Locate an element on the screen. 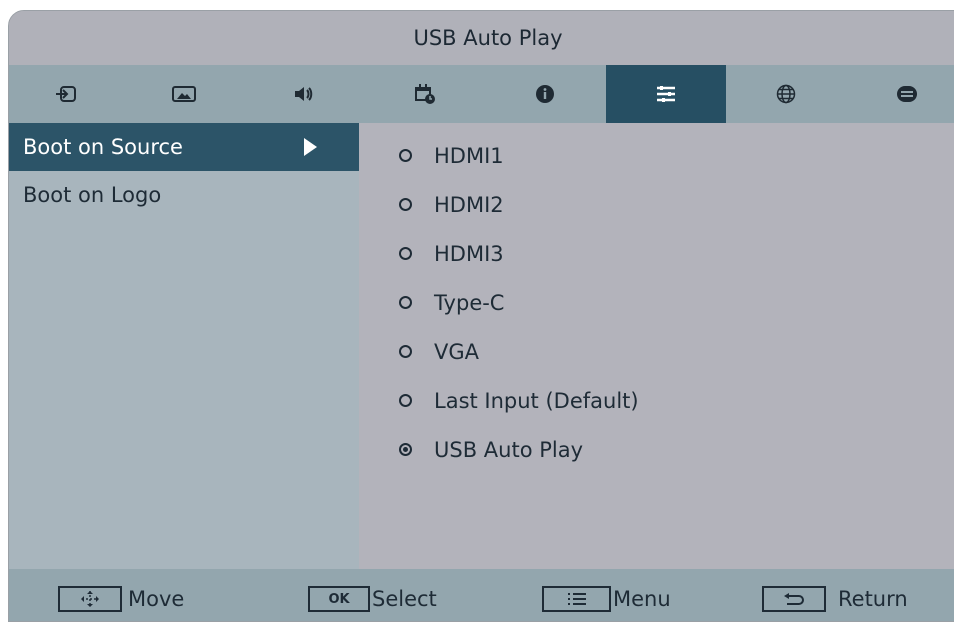  option-label: Last Input (Default) is located at coordinates (536, 400).